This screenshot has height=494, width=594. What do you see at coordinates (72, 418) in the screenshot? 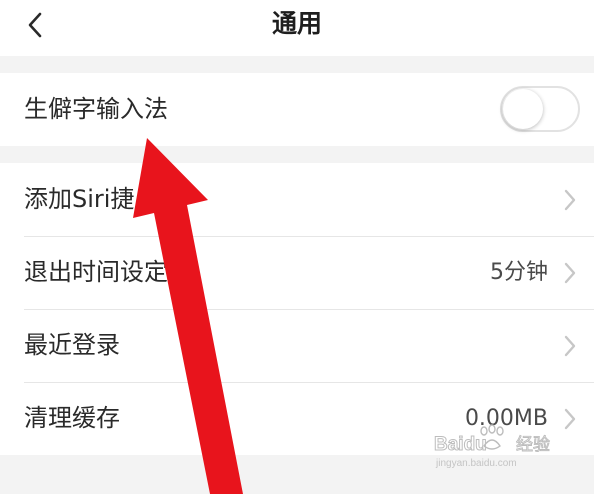
I see `row-label: 清理缓存` at bounding box center [72, 418].